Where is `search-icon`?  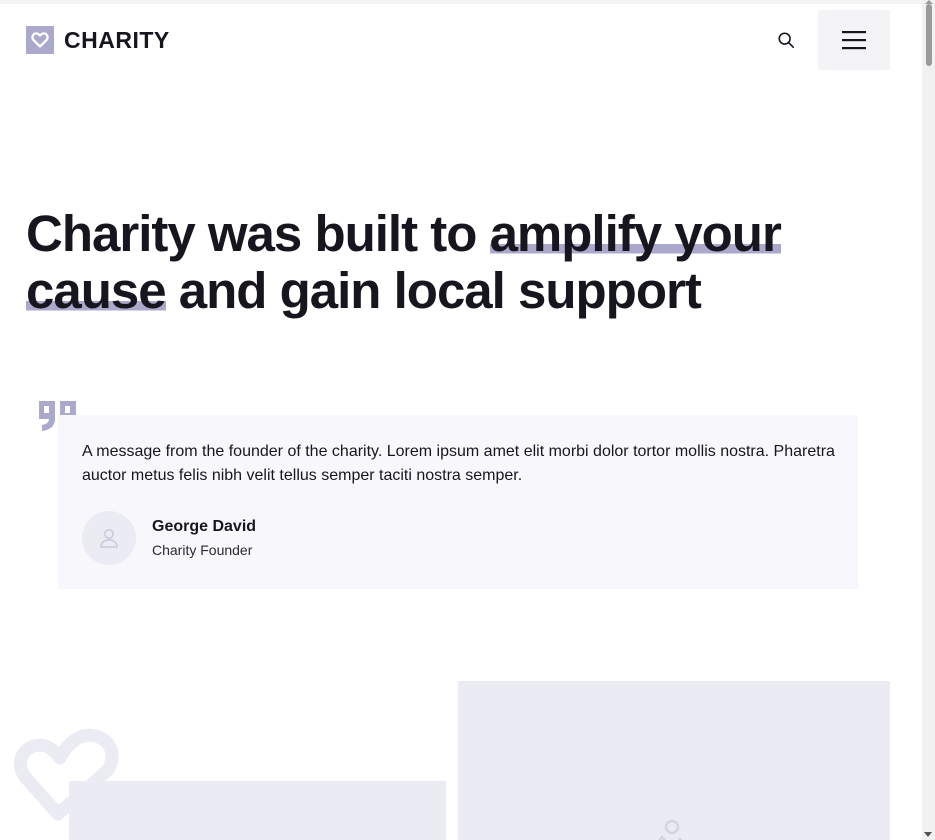 search-icon is located at coordinates (786, 40).